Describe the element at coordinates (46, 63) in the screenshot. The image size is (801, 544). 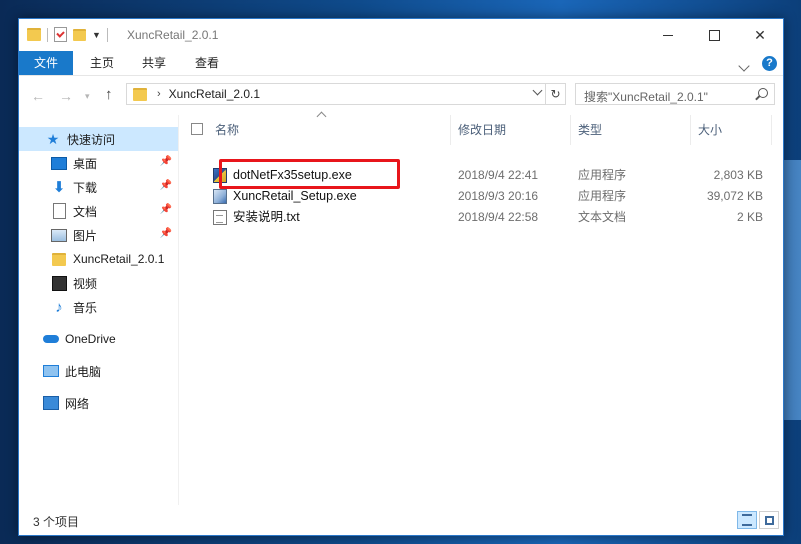
I see `tab-file: 文件` at that location.